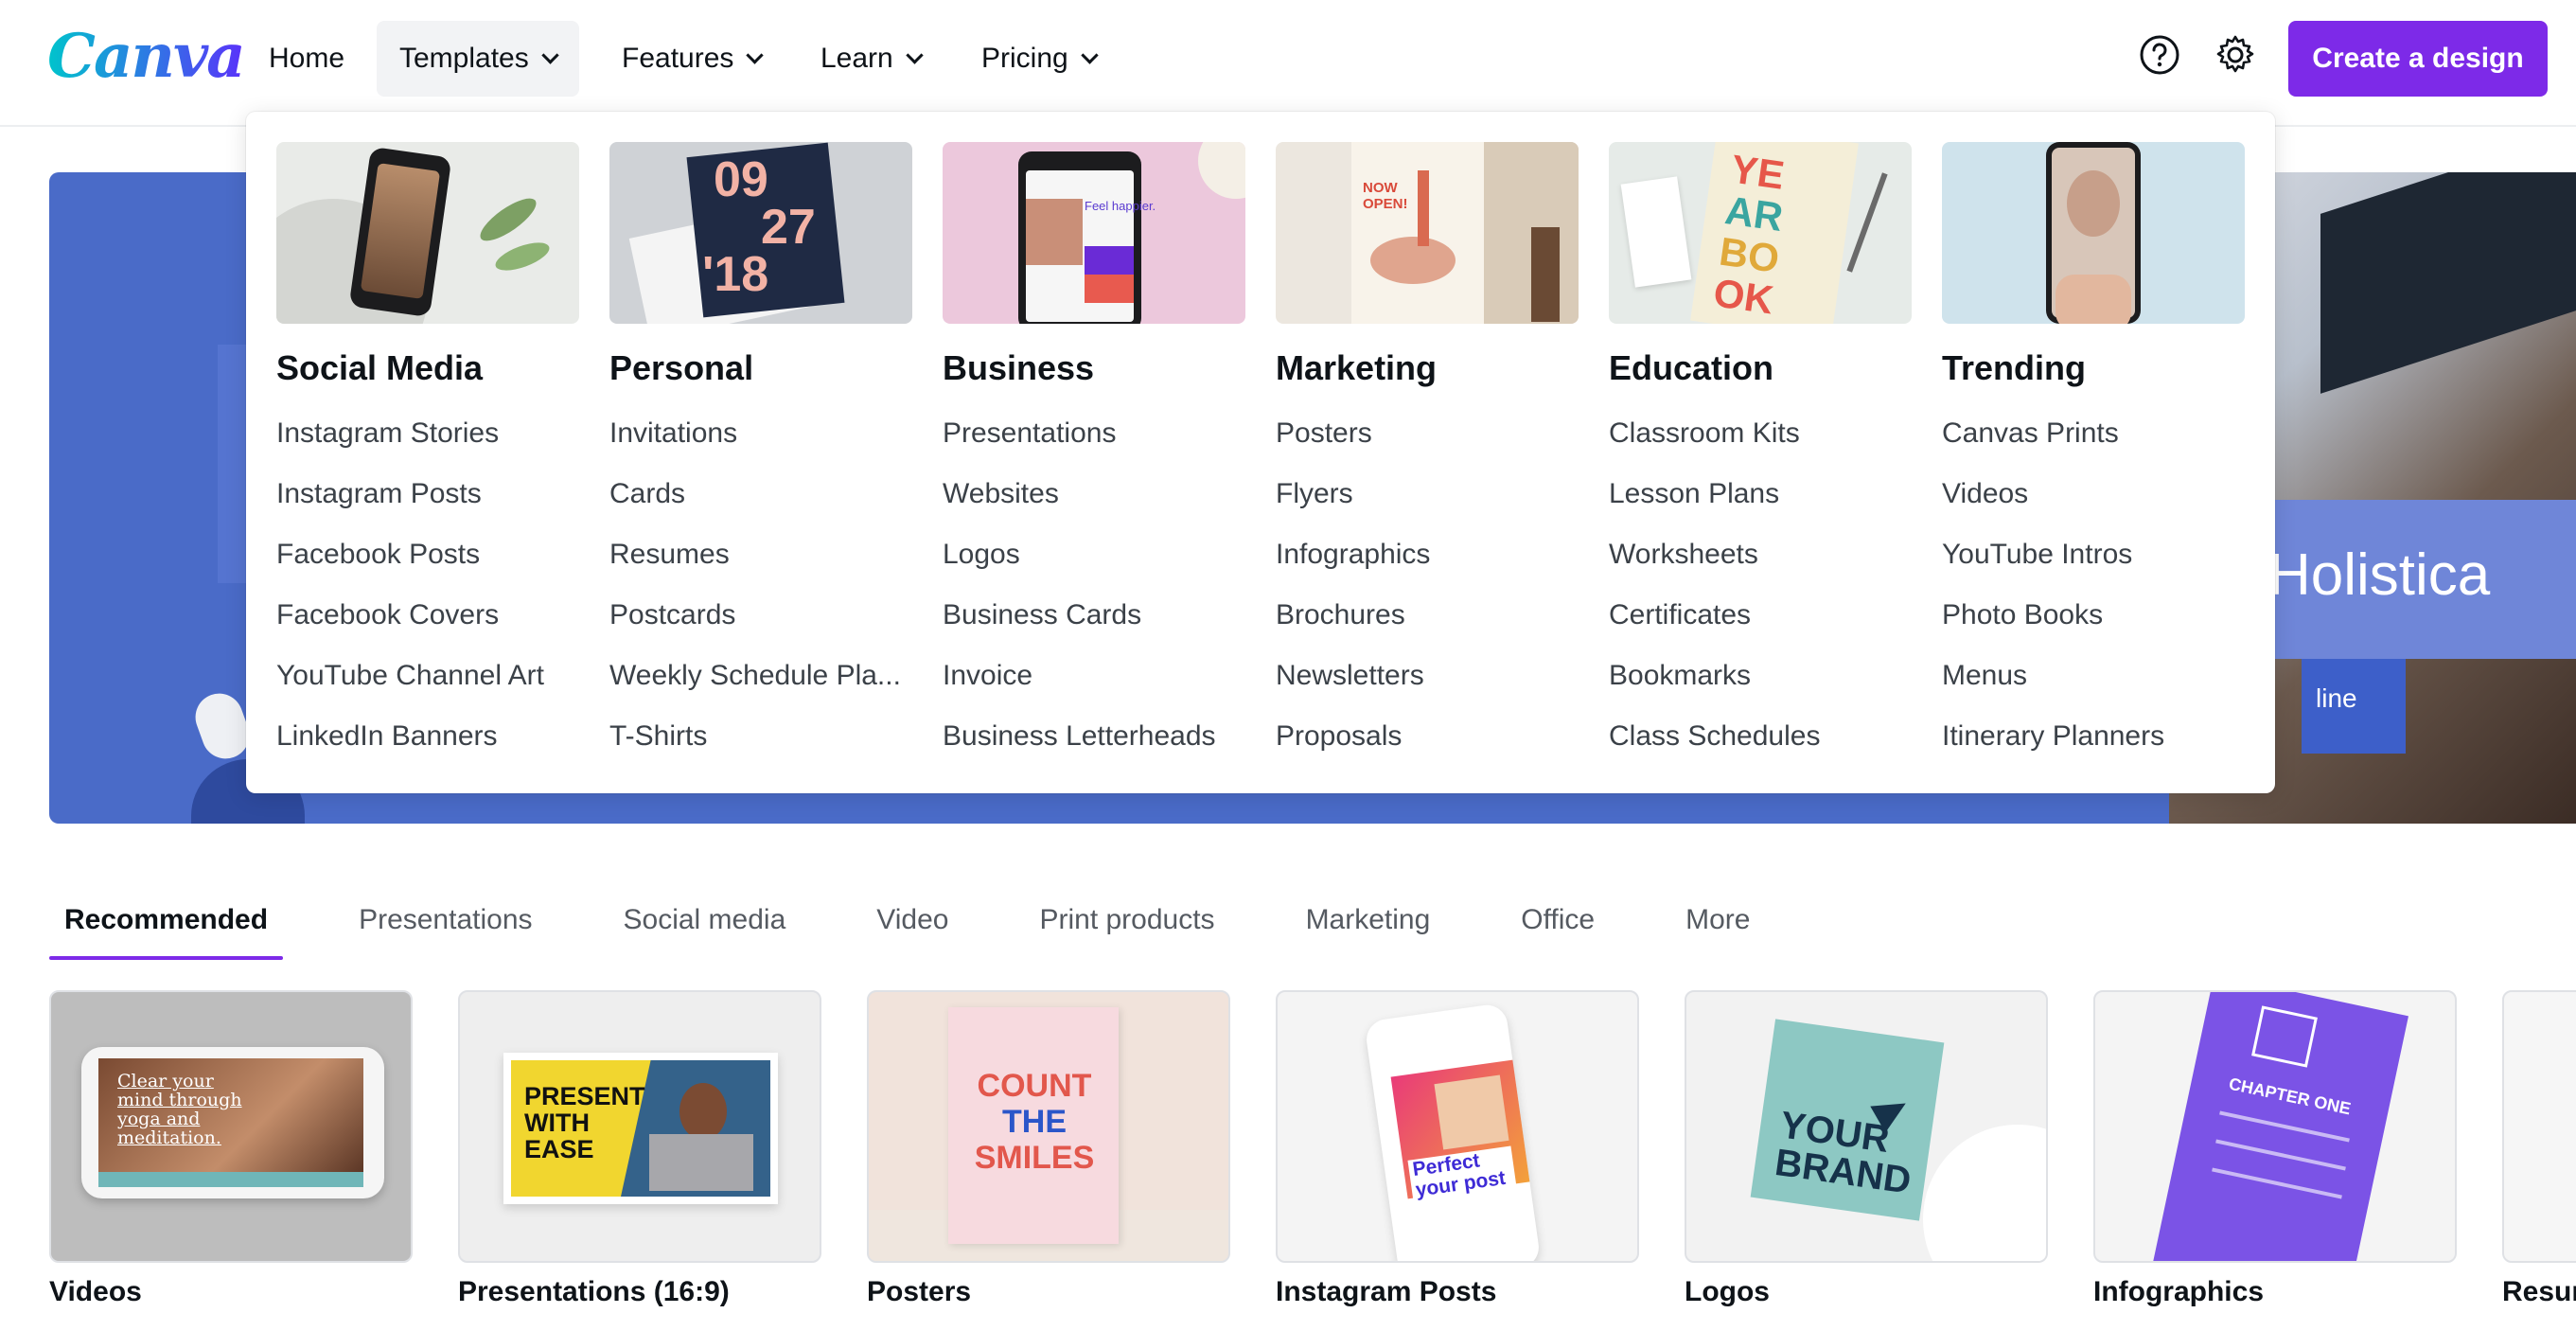 The height and width of the screenshot is (1331, 2576). I want to click on card-thumbnail: YOUR BRAND, so click(1866, 1126).